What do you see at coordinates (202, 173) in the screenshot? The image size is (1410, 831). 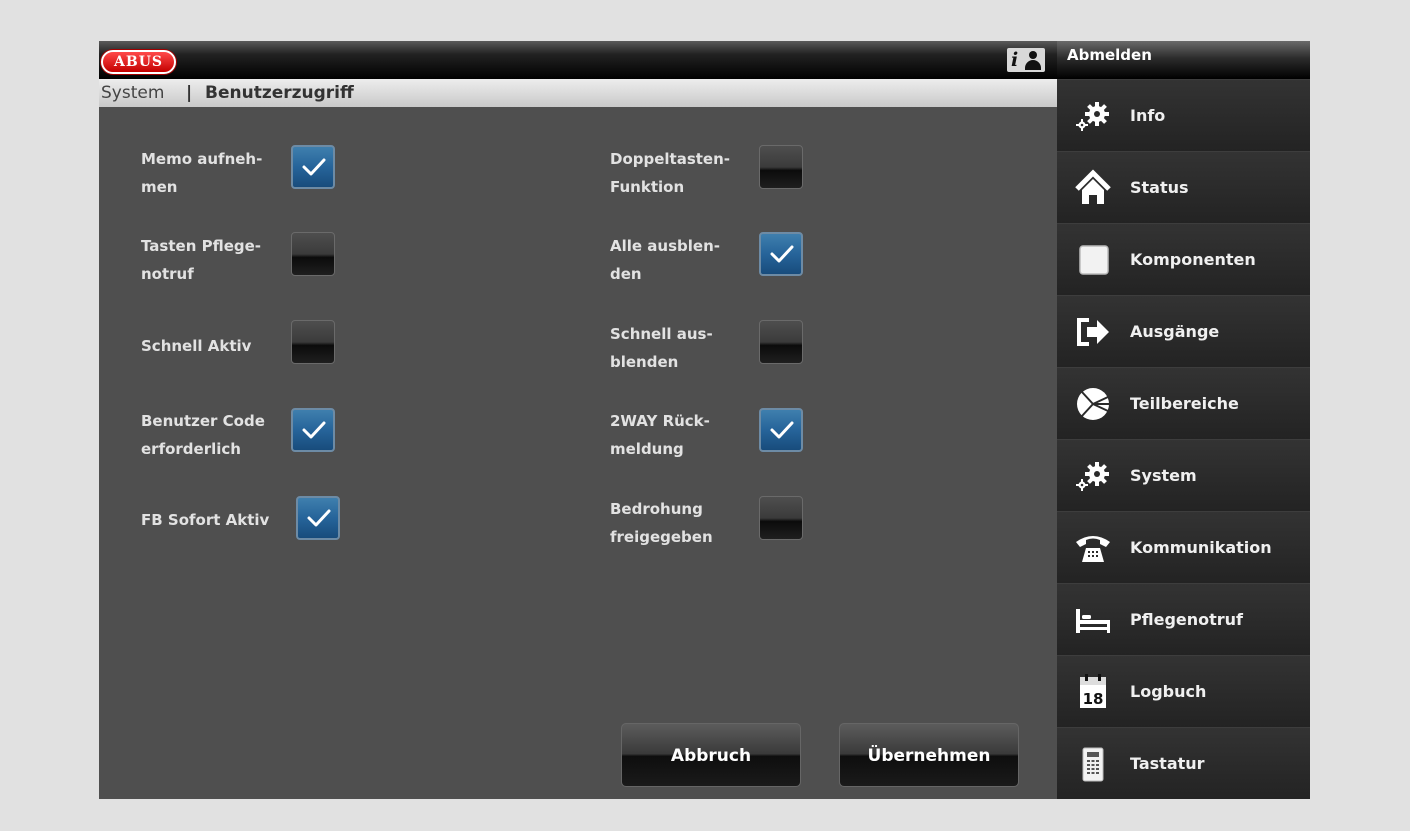 I see `option-label-memo: Memo aufneh-men` at bounding box center [202, 173].